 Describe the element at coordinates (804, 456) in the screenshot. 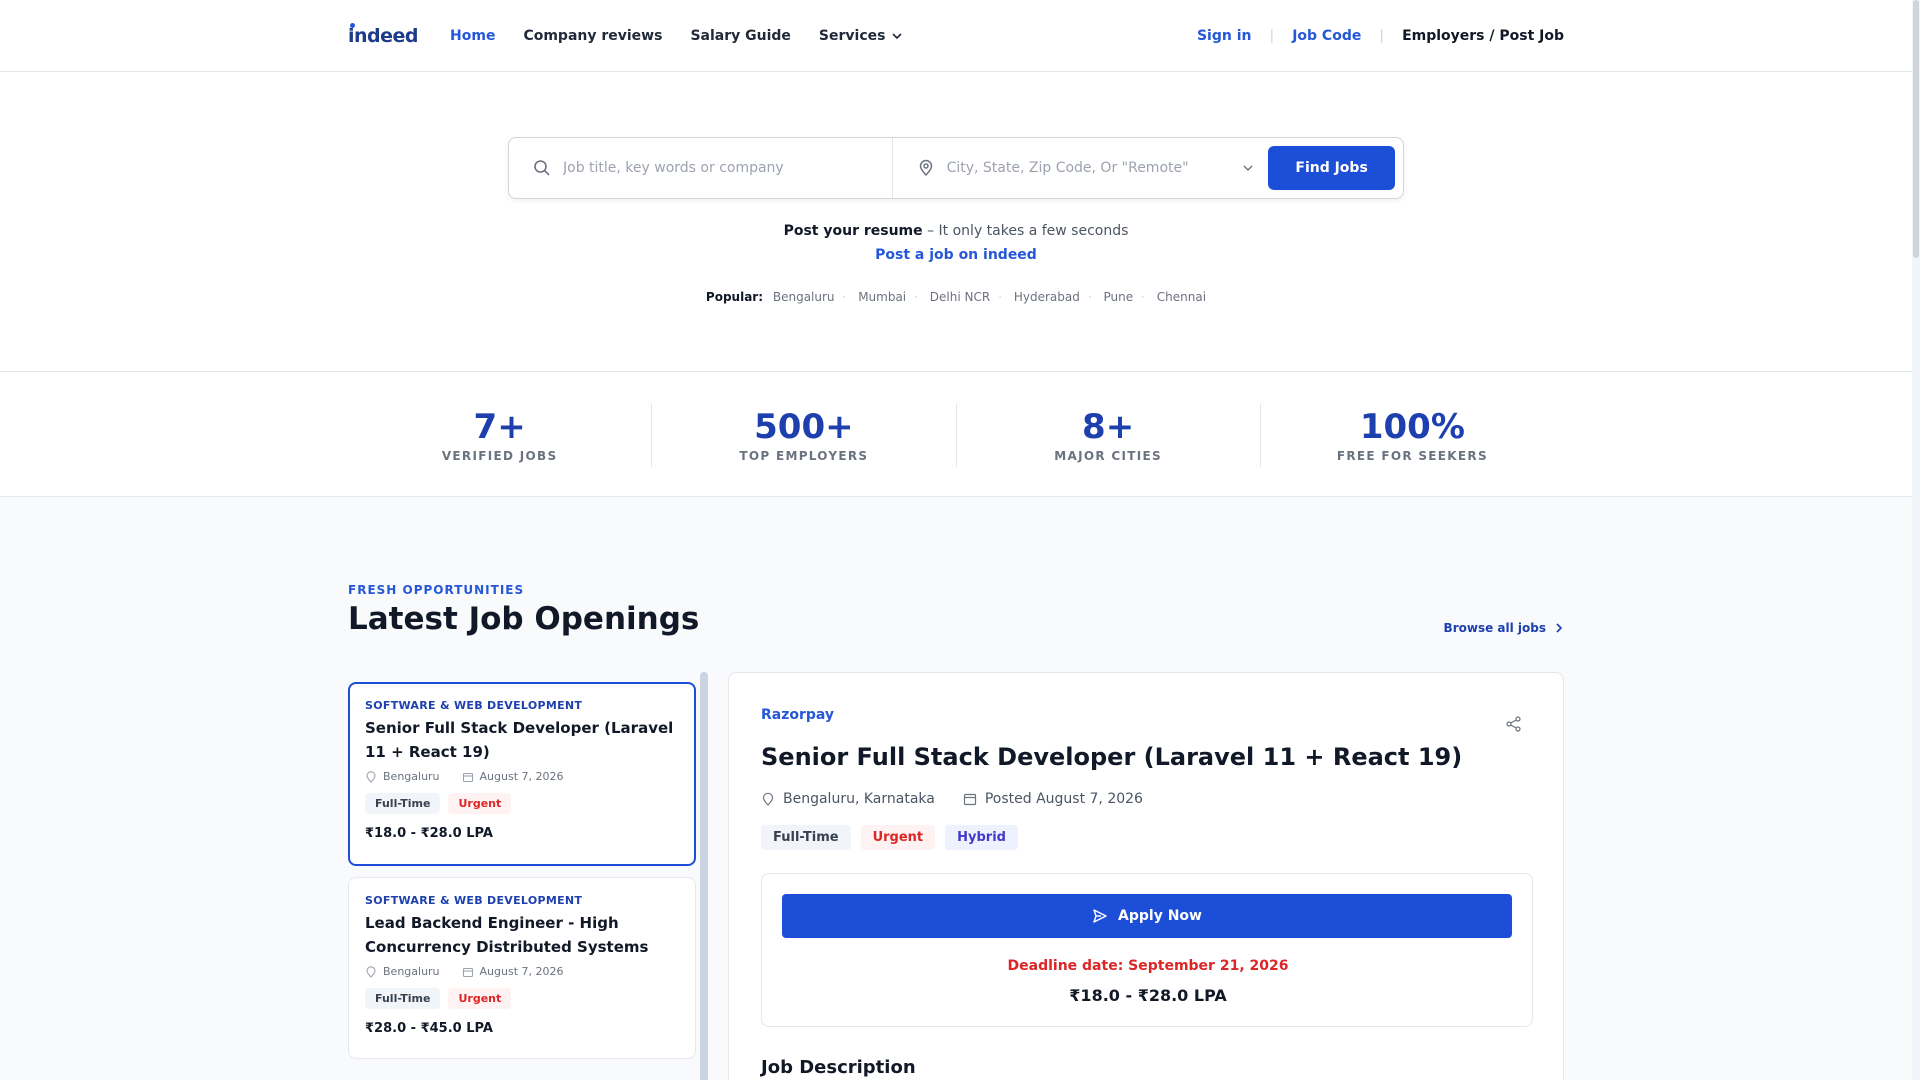

I see `stat-label: TOP EMPLOYERS` at that location.